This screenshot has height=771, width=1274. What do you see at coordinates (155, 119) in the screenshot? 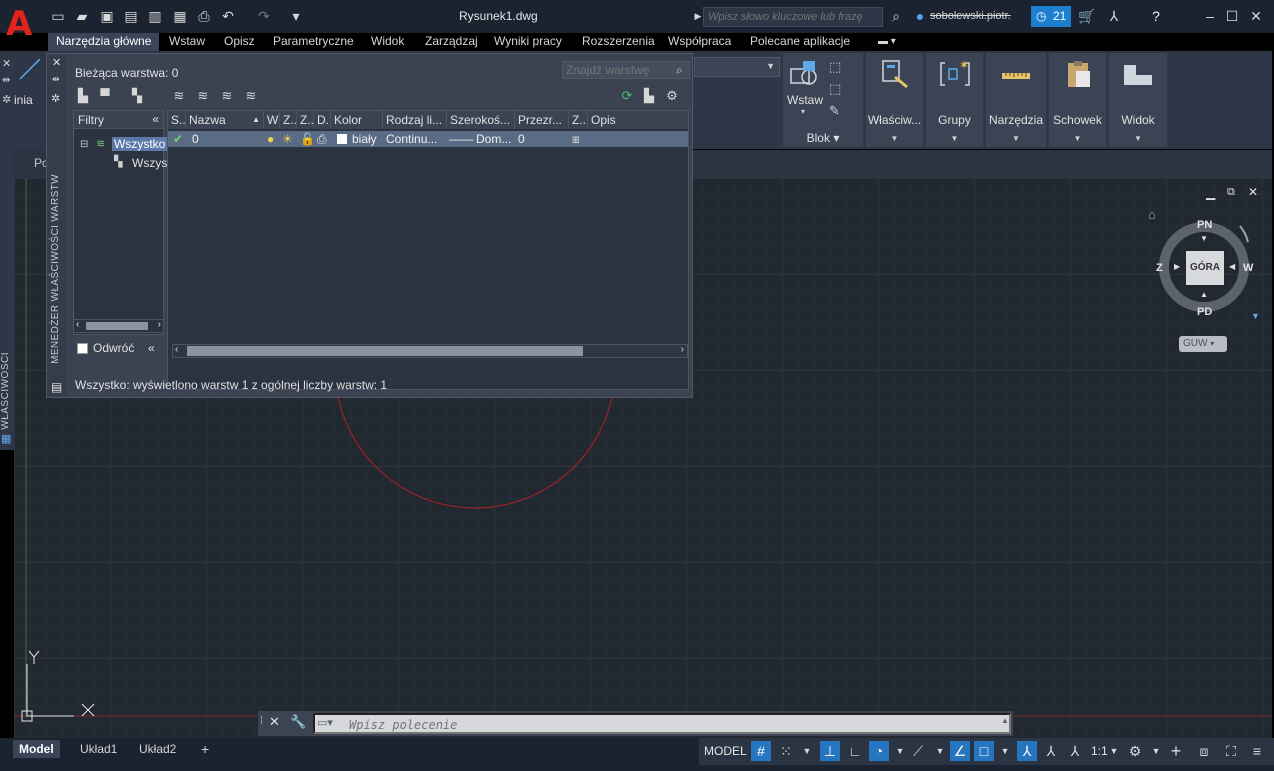
I see `collapse-filters-icon: «` at bounding box center [155, 119].